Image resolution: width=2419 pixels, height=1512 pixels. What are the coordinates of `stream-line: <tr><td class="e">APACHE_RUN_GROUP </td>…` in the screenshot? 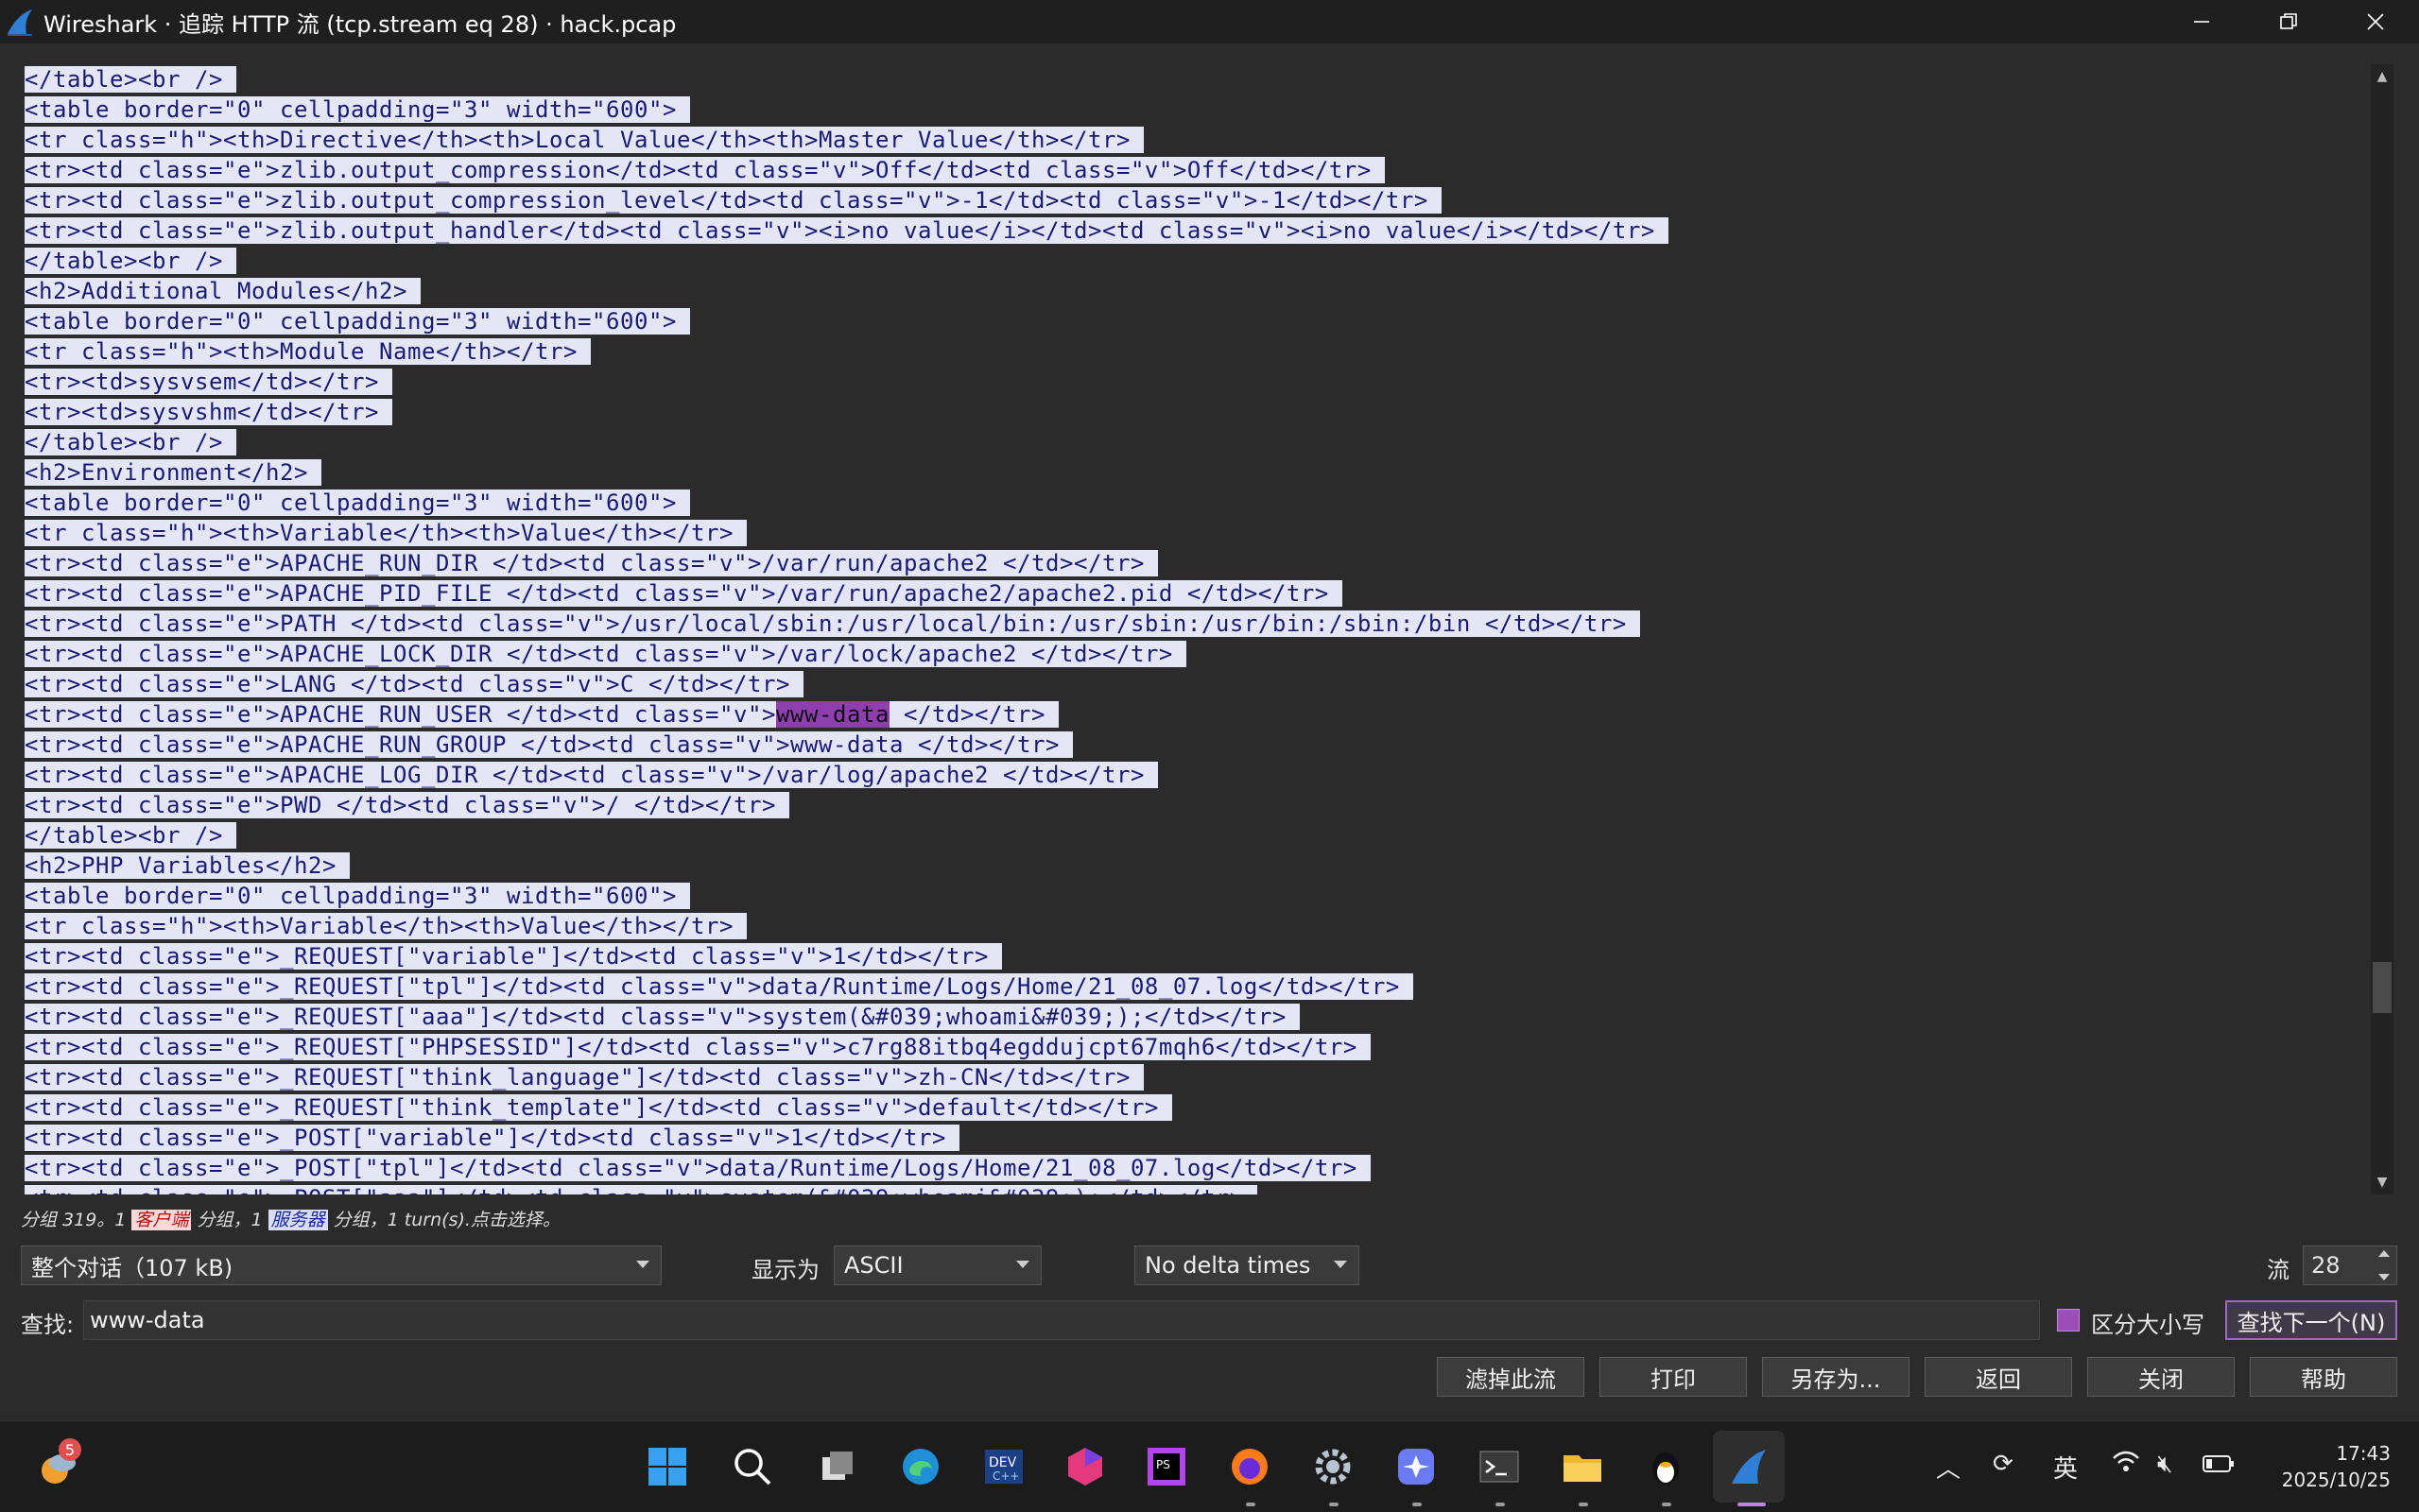 It's located at (1196, 745).